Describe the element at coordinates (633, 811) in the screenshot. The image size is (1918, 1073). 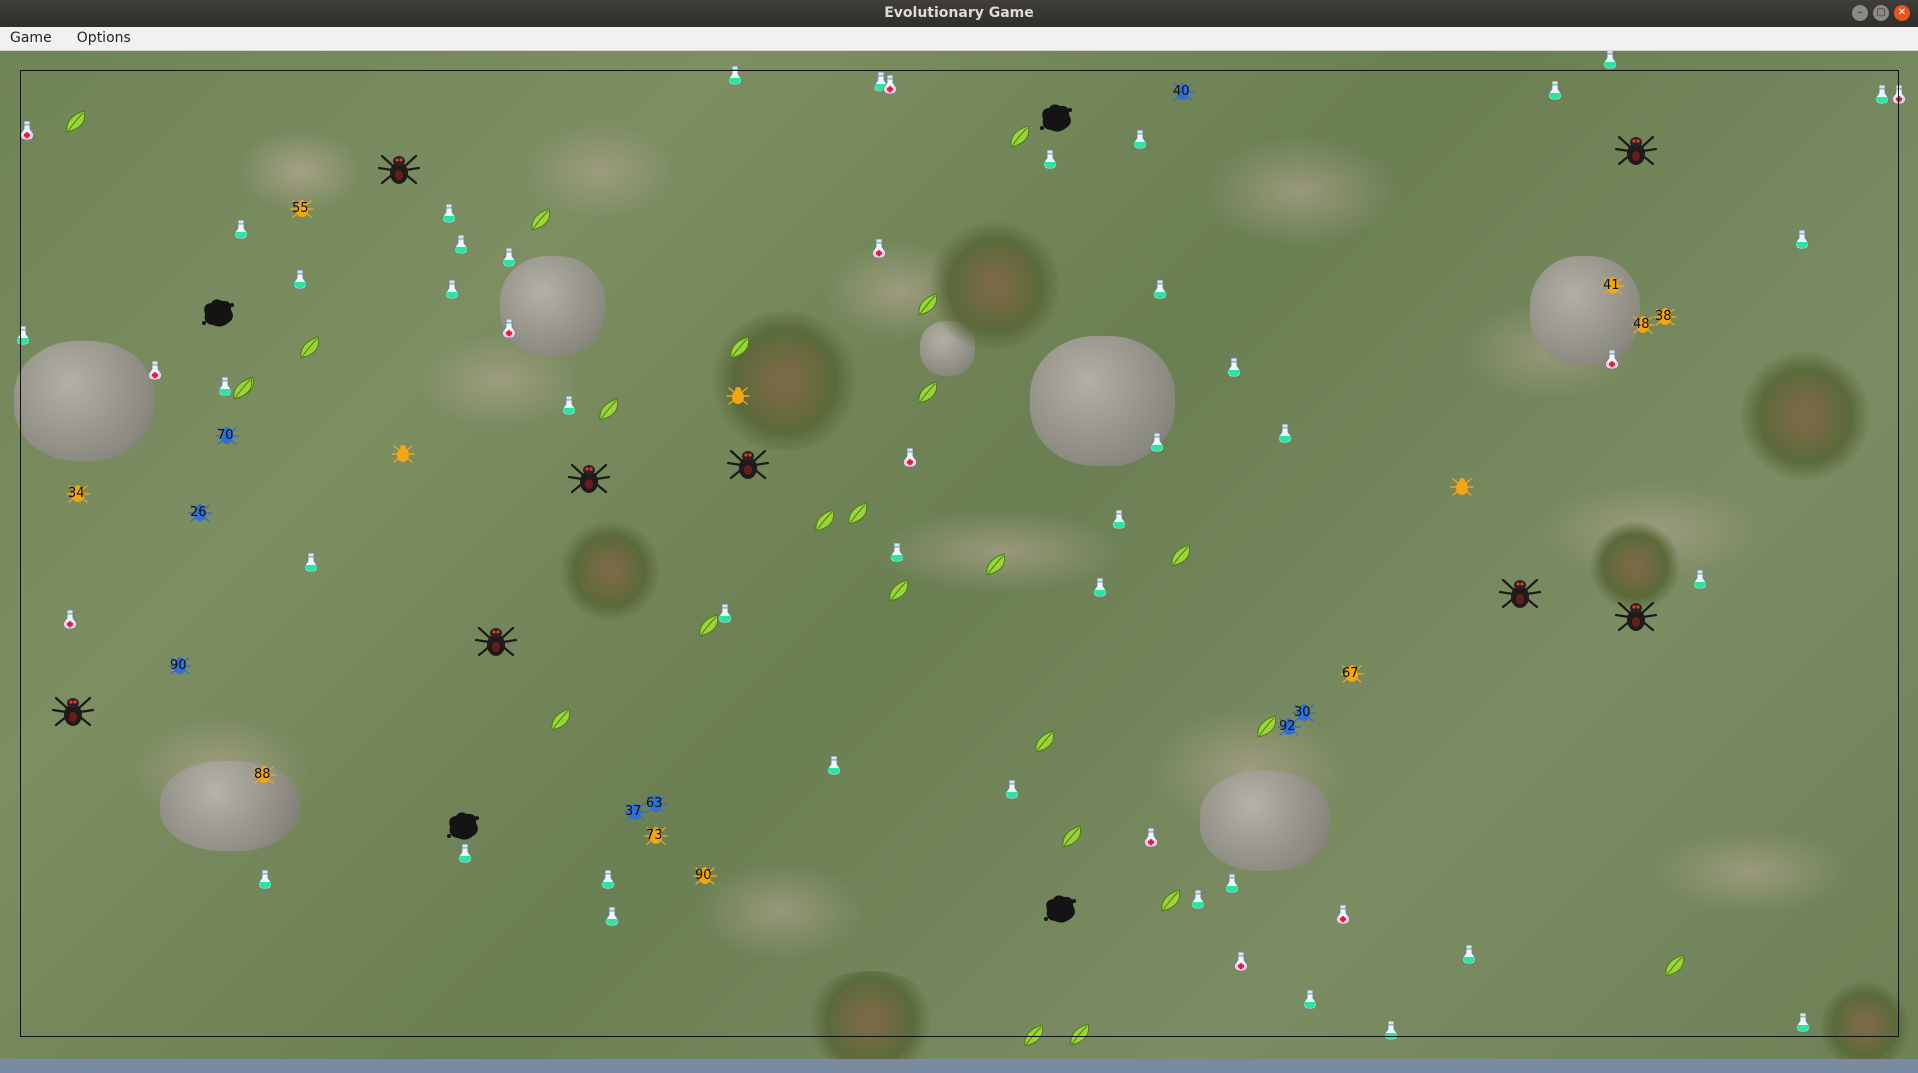
I see `bug-energy-label: 37` at that location.